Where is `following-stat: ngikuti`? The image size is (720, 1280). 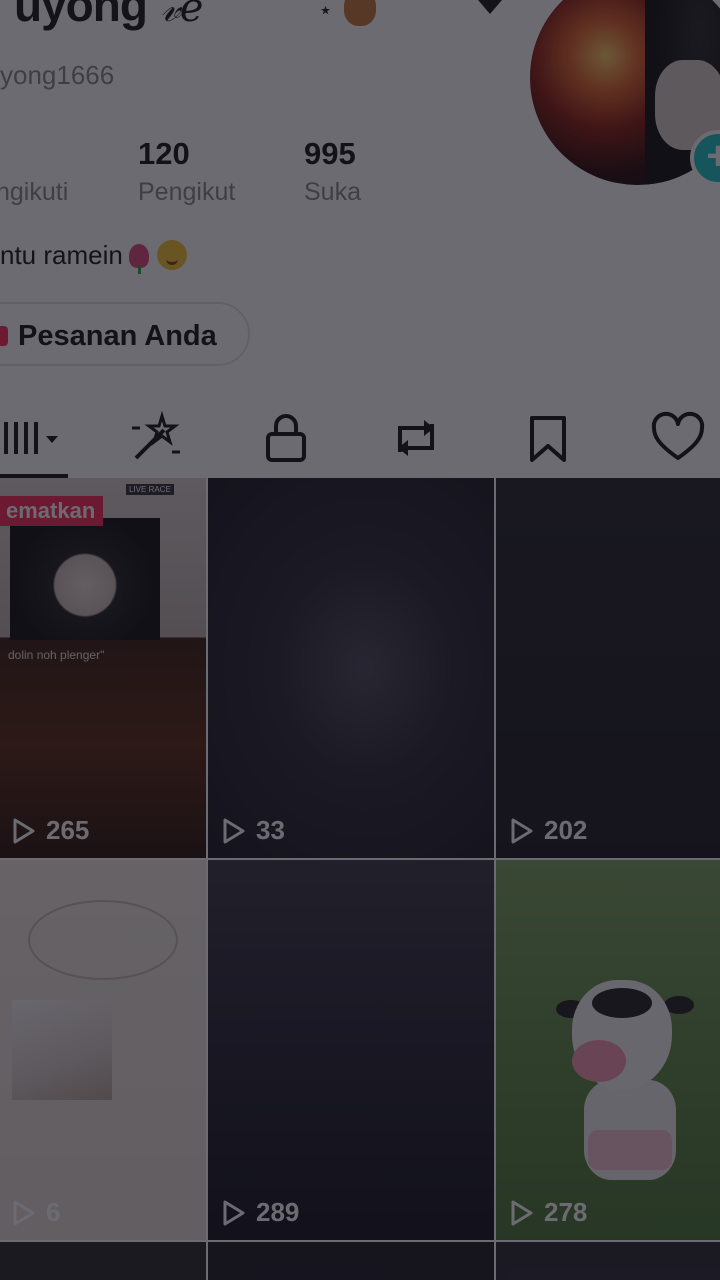 following-stat: ngikuti is located at coordinates (34, 171).